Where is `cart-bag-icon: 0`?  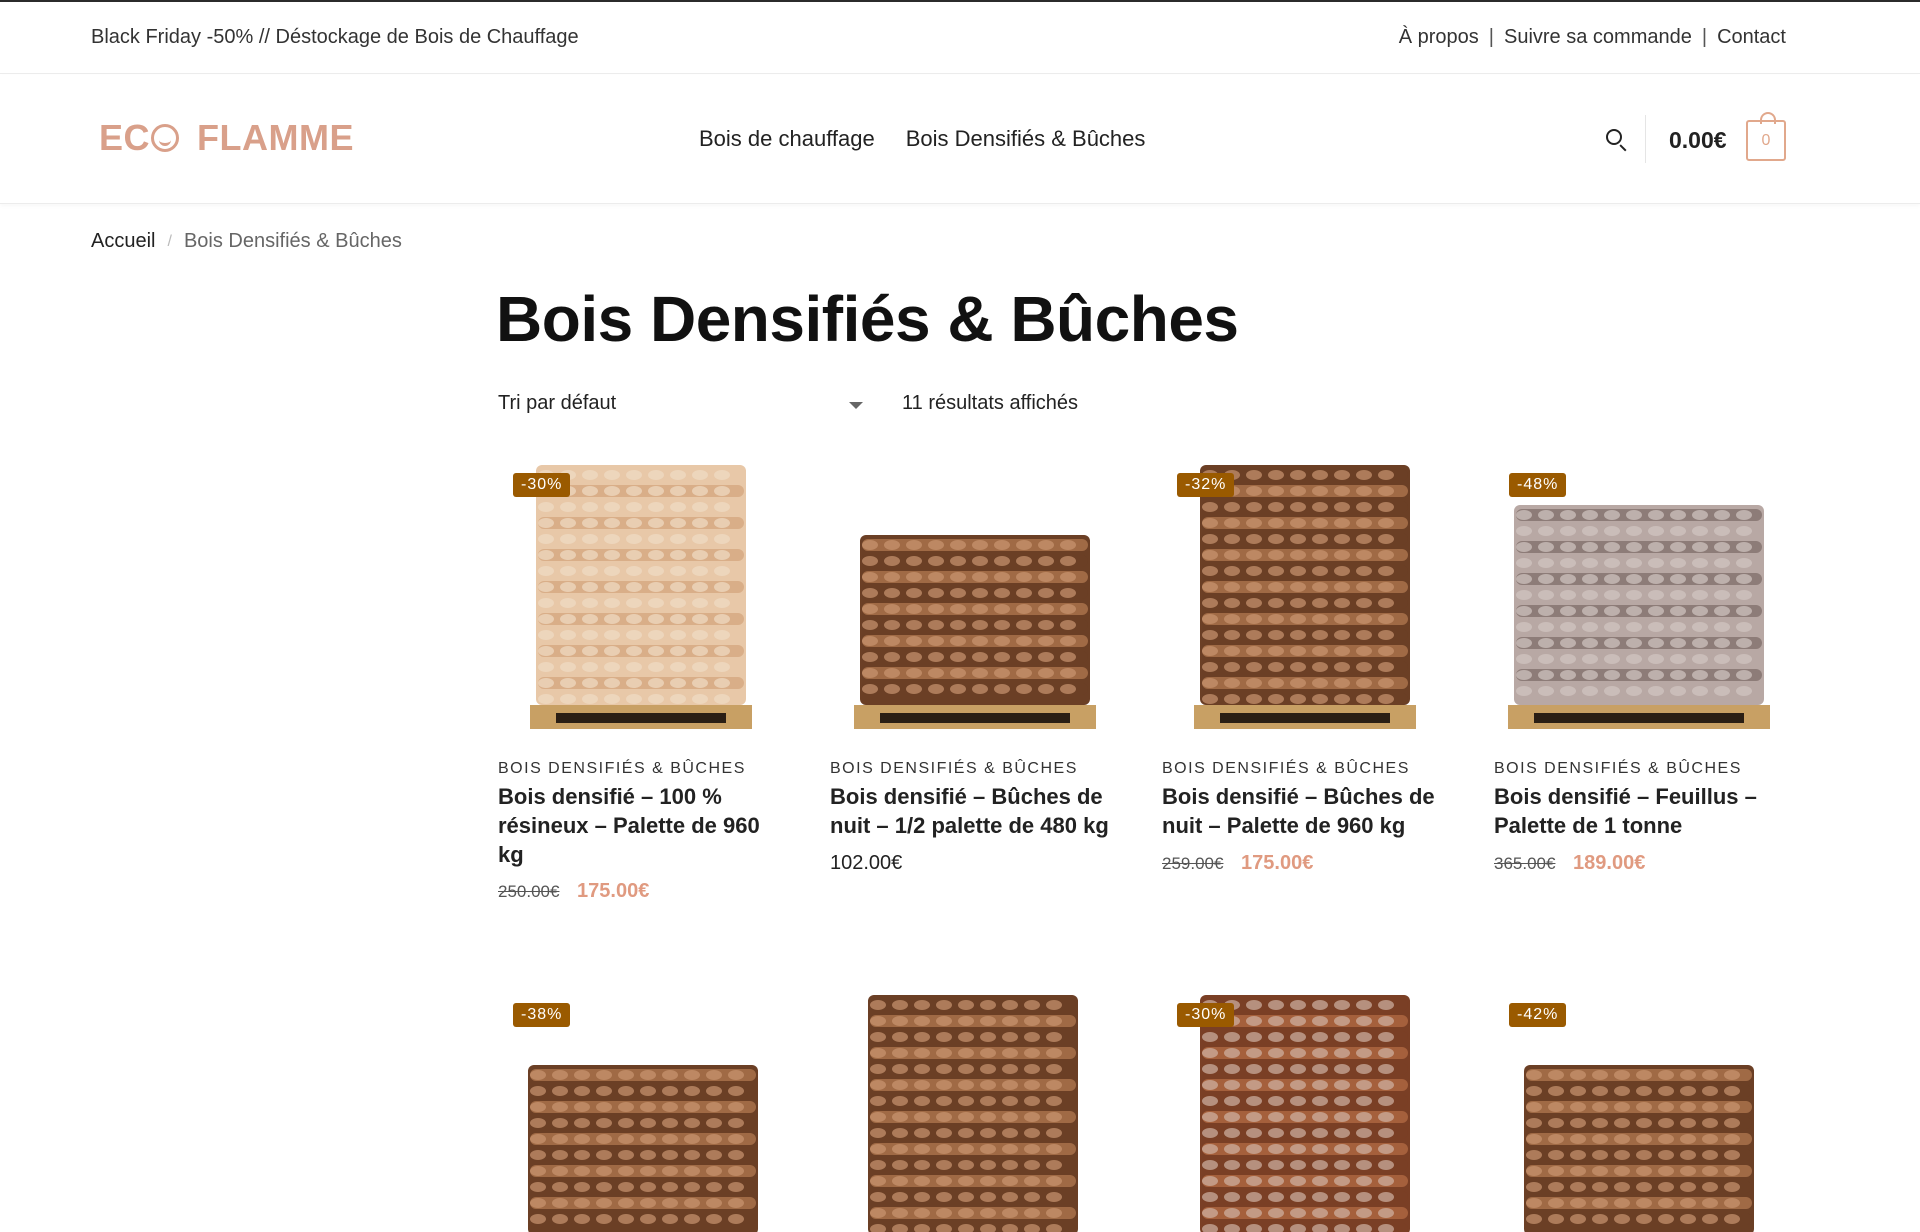 cart-bag-icon: 0 is located at coordinates (1766, 136).